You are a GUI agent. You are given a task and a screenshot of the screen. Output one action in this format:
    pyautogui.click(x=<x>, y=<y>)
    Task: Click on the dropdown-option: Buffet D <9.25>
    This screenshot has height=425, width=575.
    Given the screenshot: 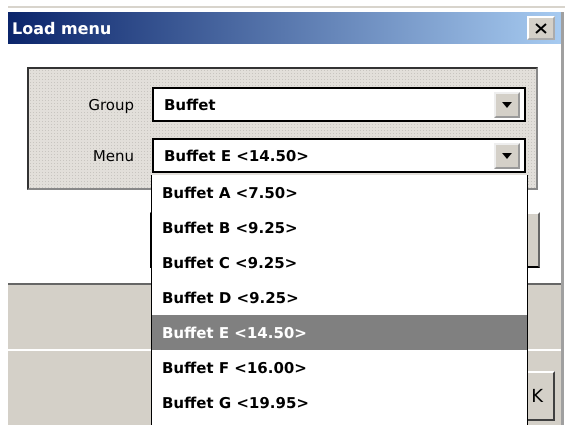 What is the action you would take?
    pyautogui.click(x=339, y=297)
    